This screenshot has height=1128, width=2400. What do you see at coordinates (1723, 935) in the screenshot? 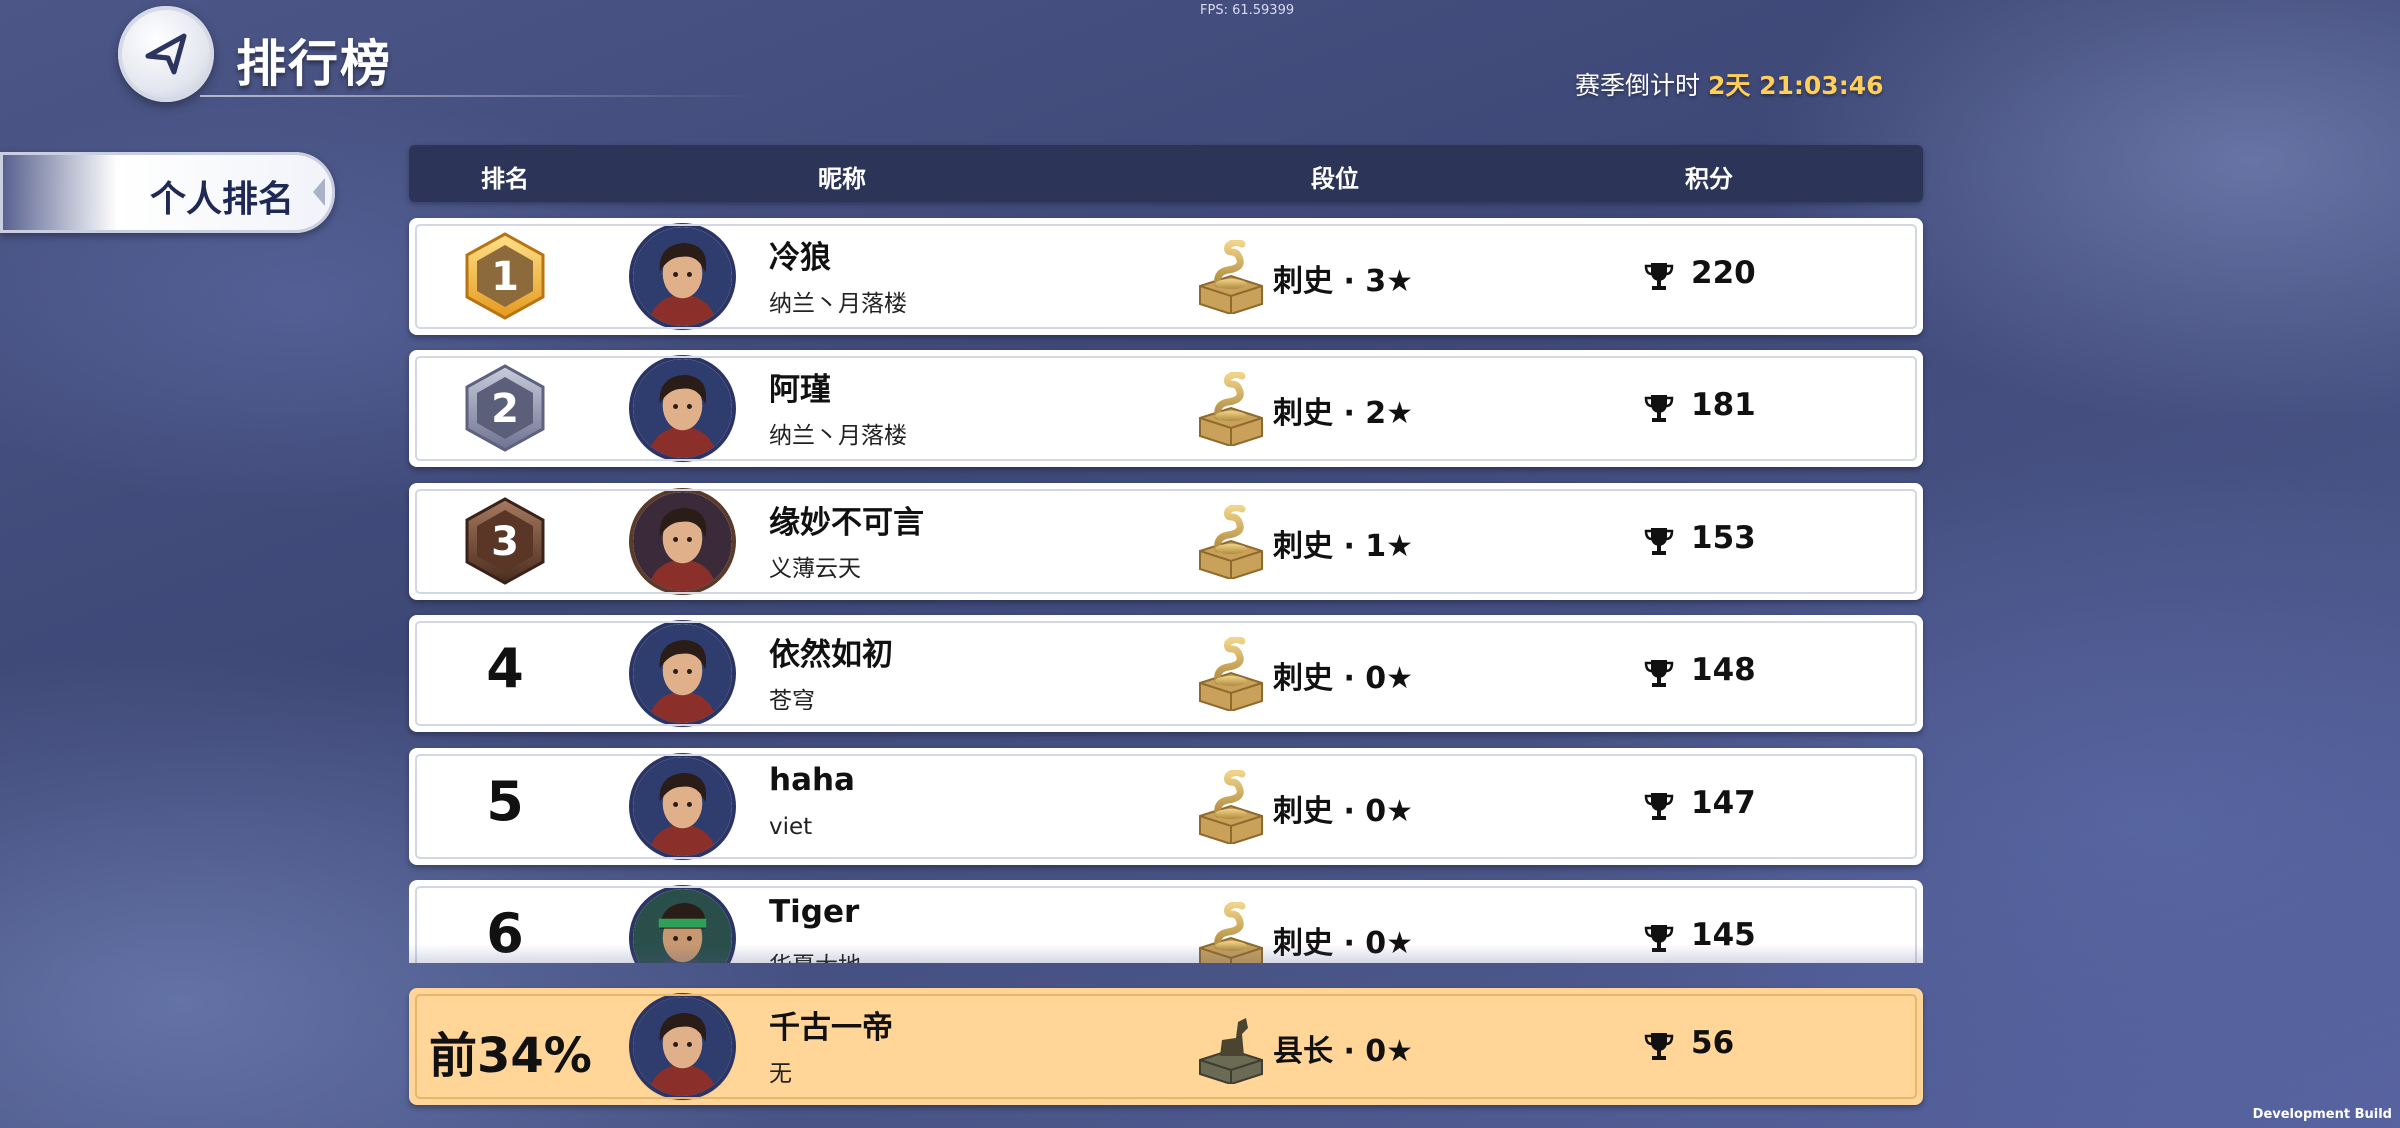
I see `score-value: 145` at bounding box center [1723, 935].